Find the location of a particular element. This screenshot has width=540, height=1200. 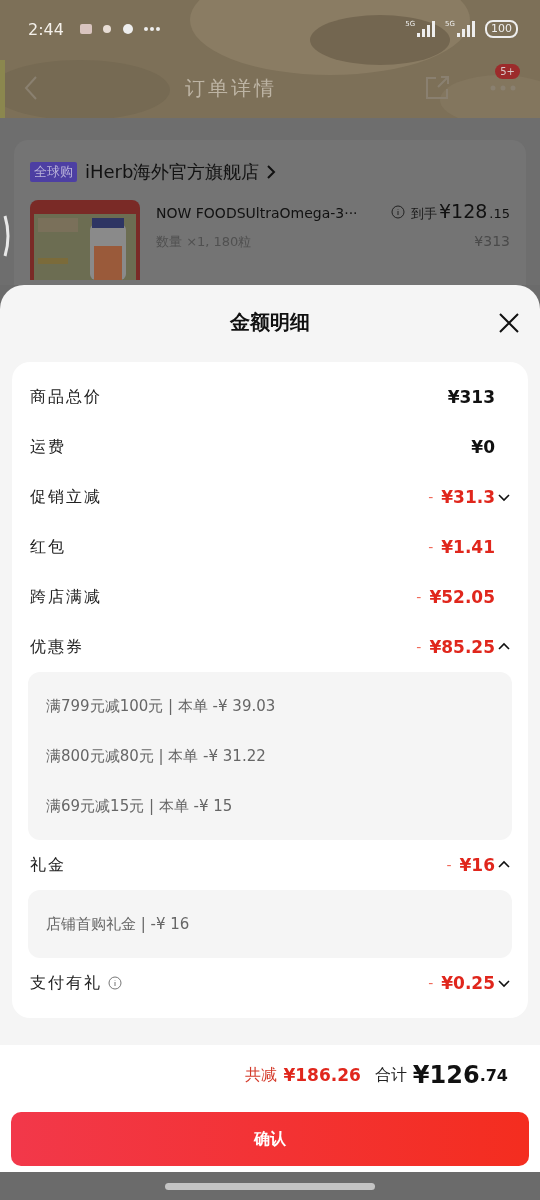

amount-value: ¥313 is located at coordinates (471, 397).